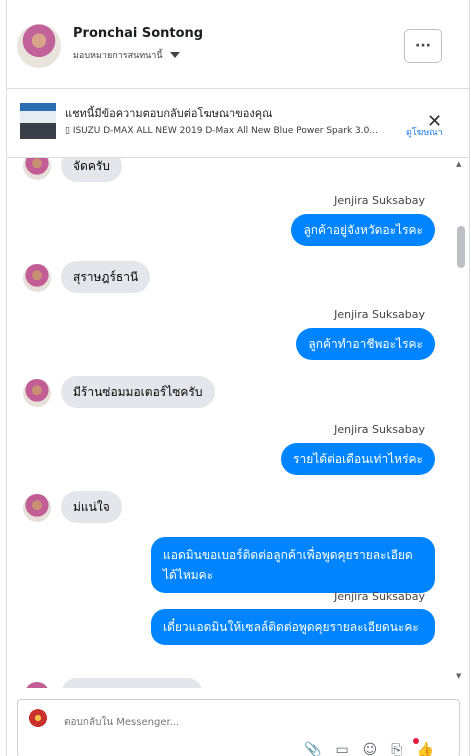 The height and width of the screenshot is (756, 471). Describe the element at coordinates (365, 344) in the screenshot. I see `outgoing-message: ลูกค้าทำอาชีพอะไรคะ` at that location.